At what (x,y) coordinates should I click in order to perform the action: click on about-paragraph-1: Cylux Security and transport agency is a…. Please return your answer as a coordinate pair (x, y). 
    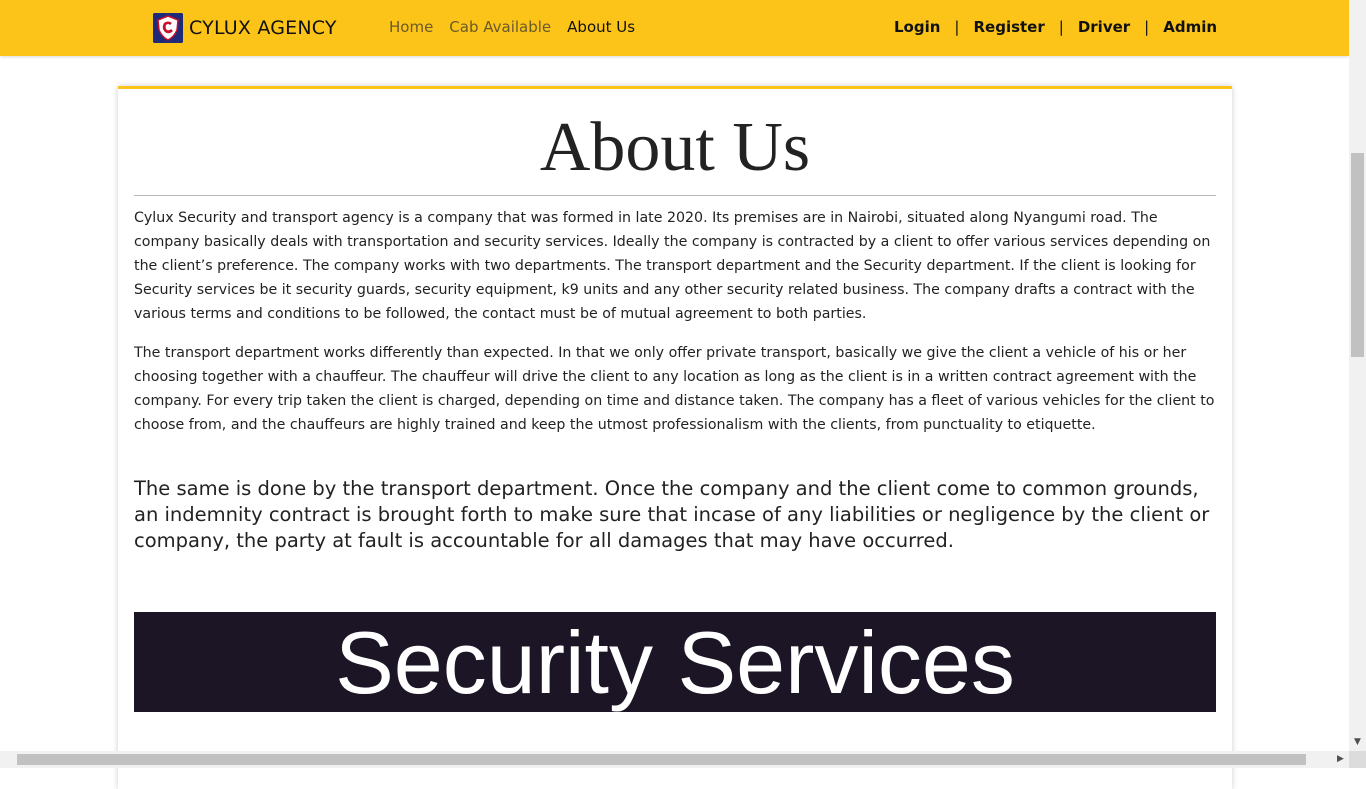
    Looking at the image, I should click on (672, 266).